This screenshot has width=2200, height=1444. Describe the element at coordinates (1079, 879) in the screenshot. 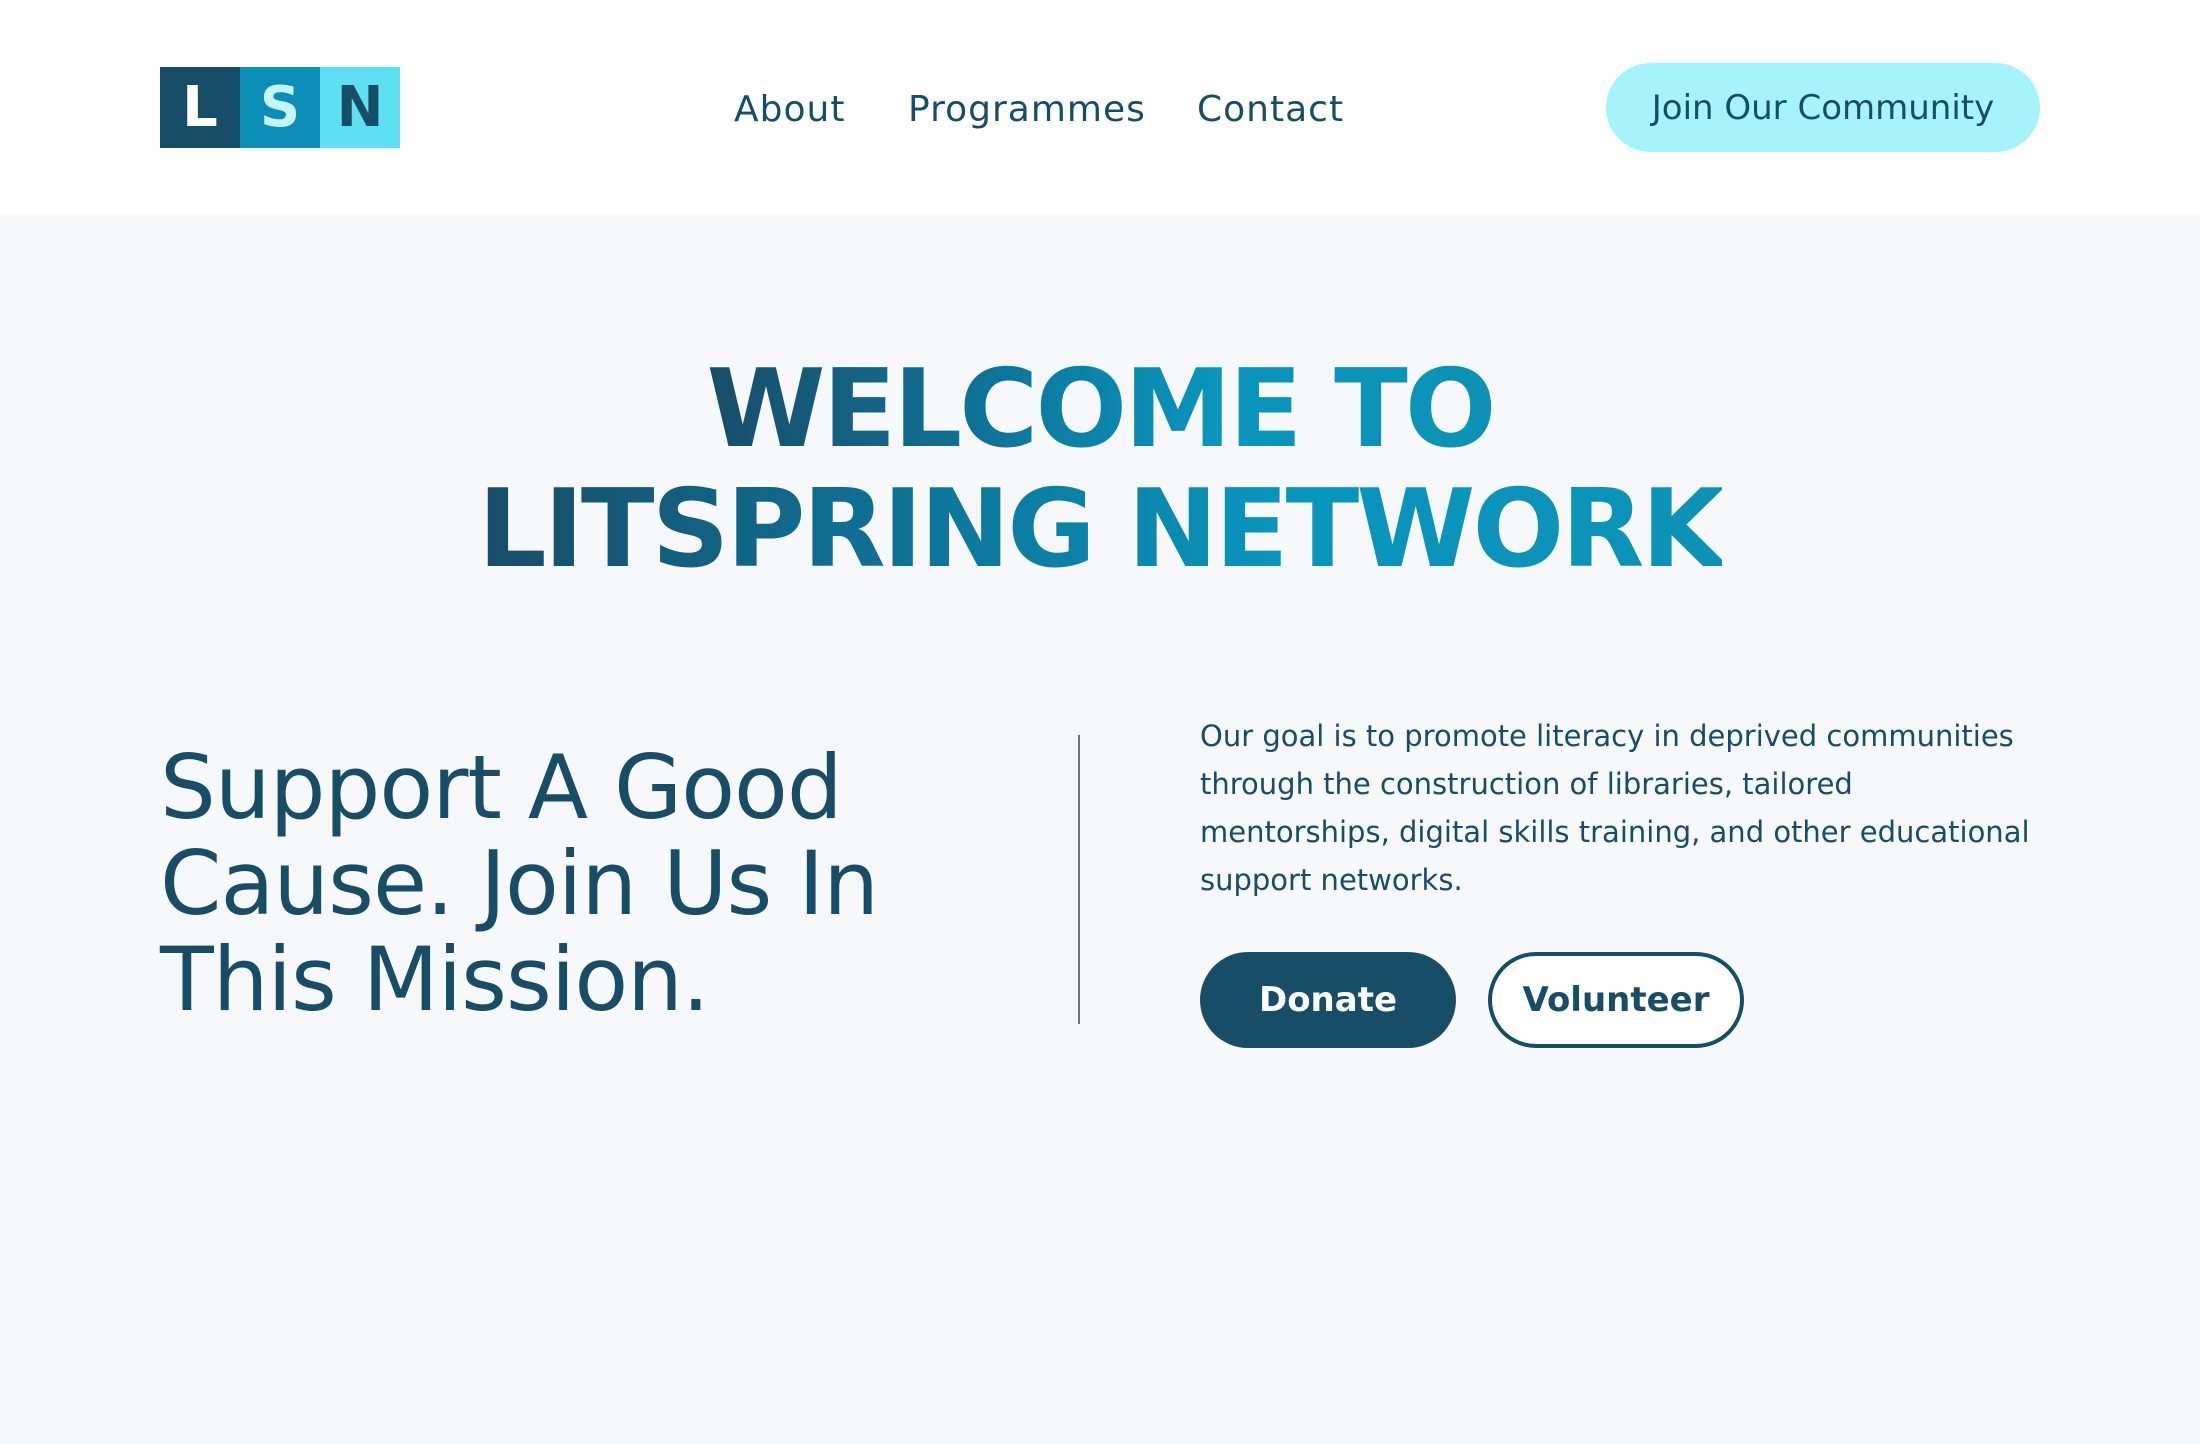

I see `vertical-divider` at that location.